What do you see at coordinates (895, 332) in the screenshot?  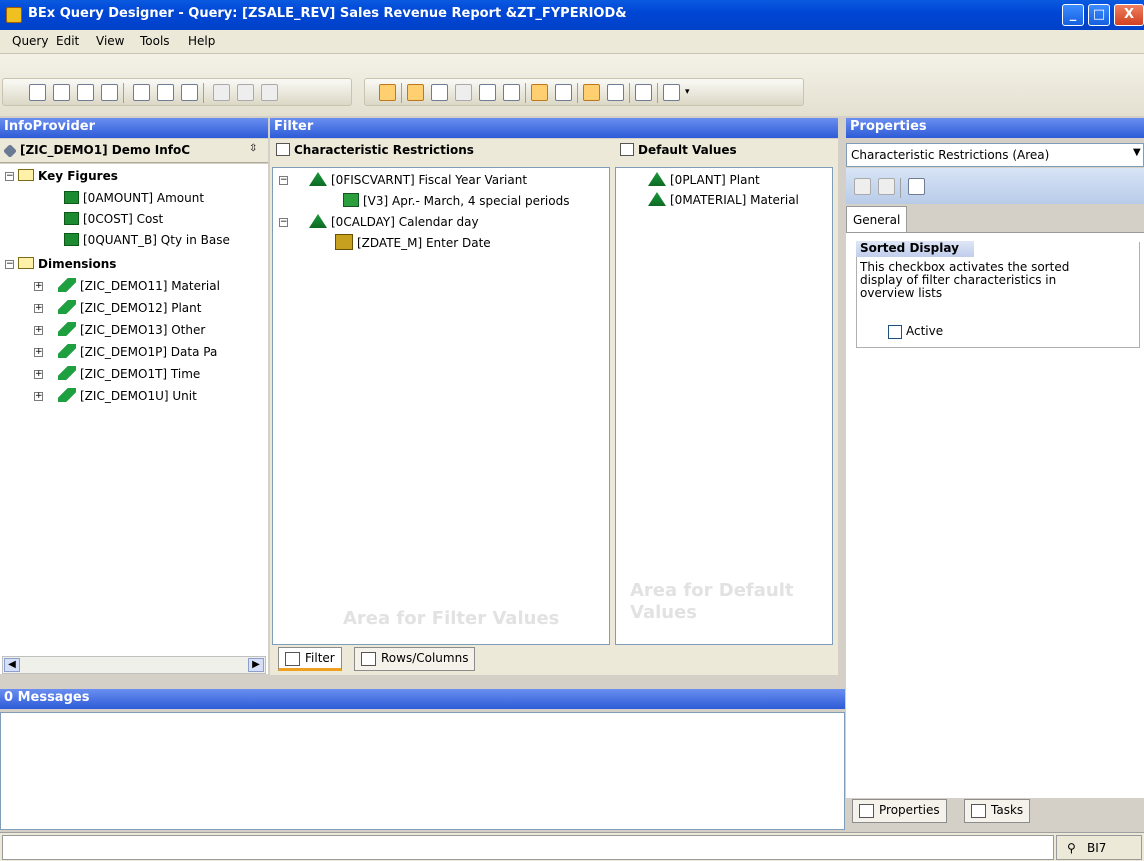 I see `active-checkbox` at bounding box center [895, 332].